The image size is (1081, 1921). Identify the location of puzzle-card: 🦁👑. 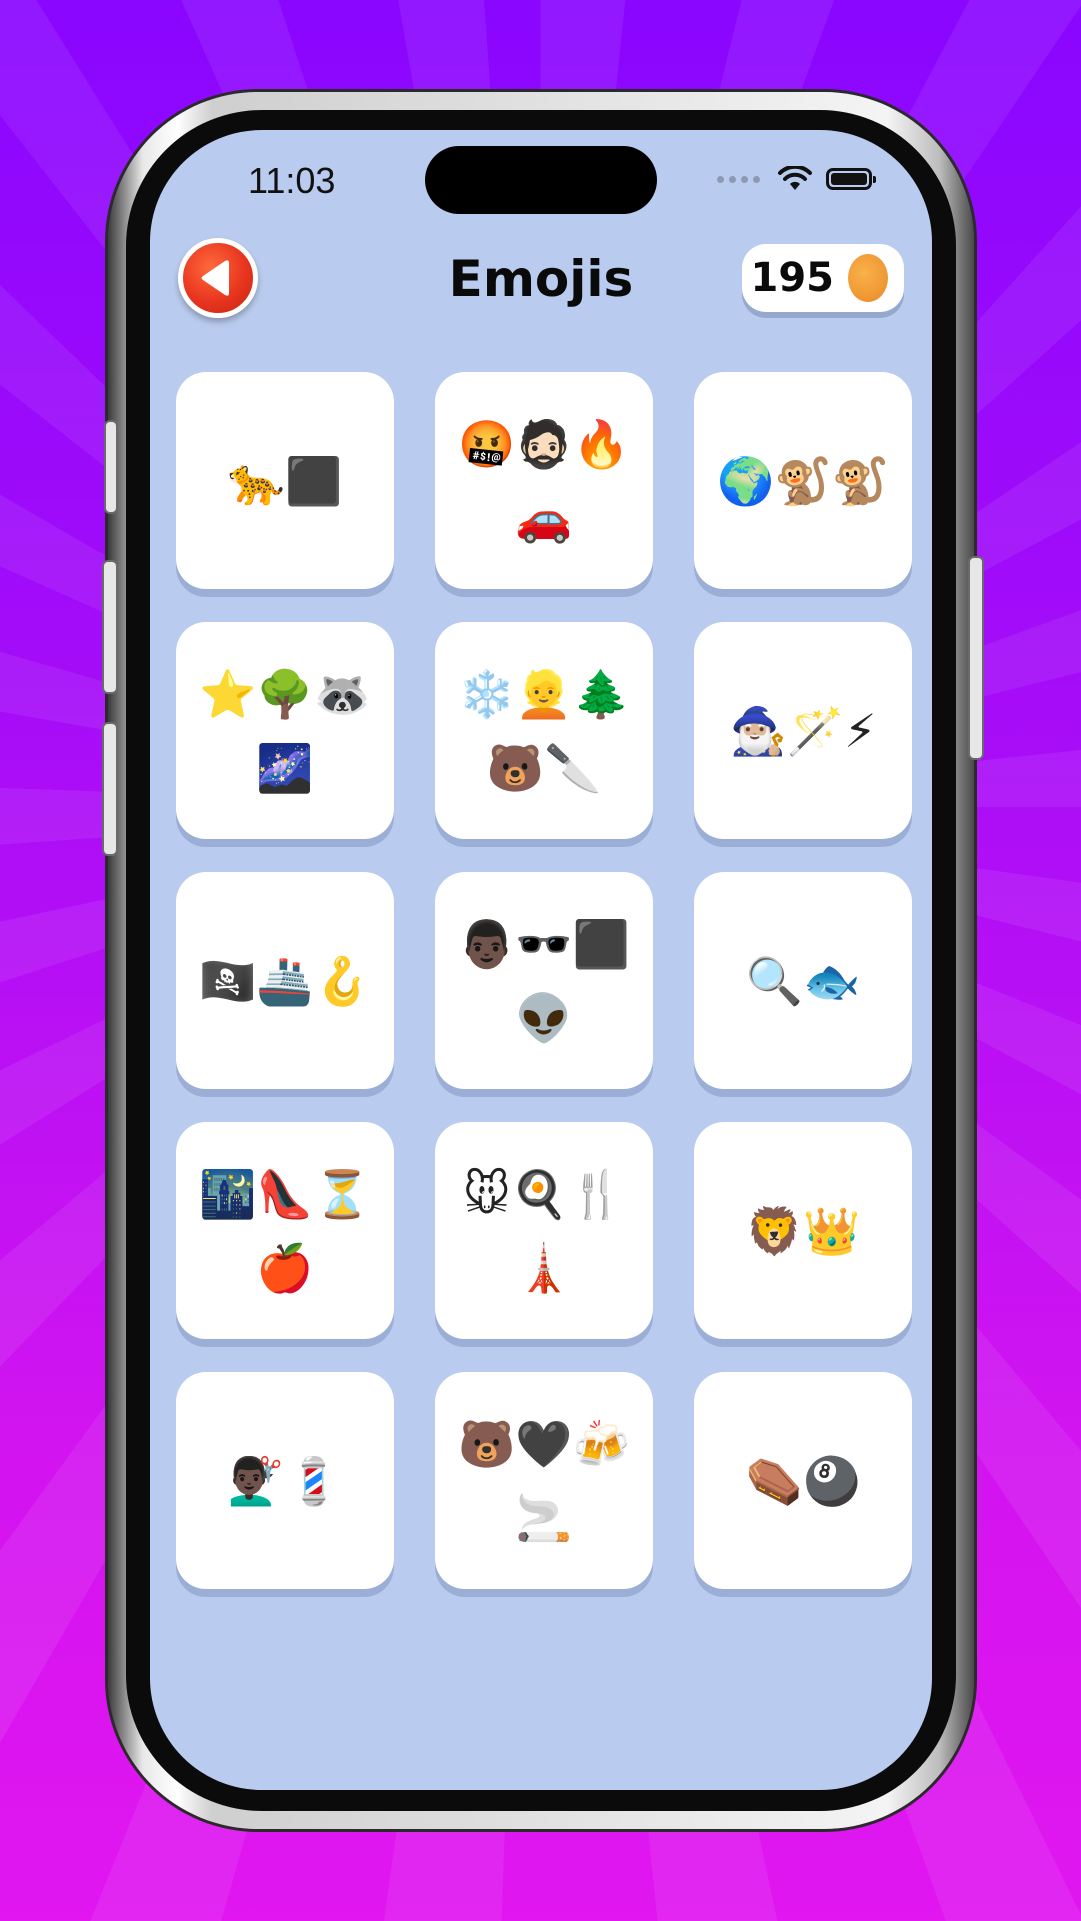
(803, 1230).